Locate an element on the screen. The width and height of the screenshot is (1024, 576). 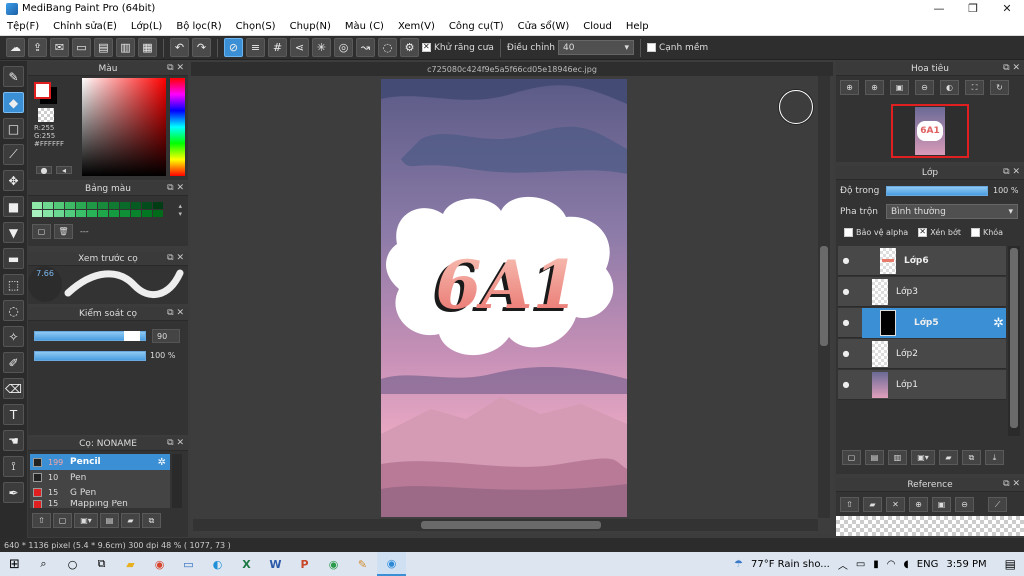
redo-icon: ↷ is located at coordinates (201, 47).